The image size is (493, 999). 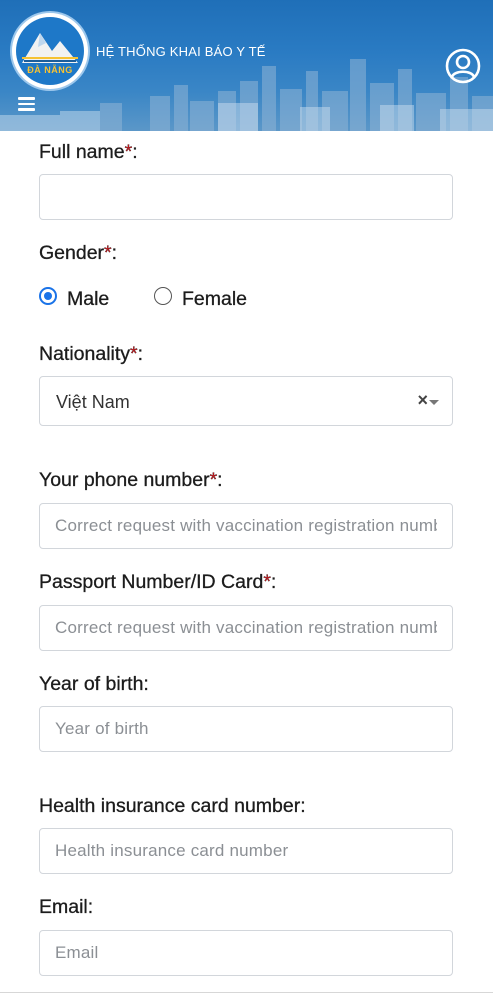 I want to click on phone-label: Your phone number*:, so click(x=131, y=480).